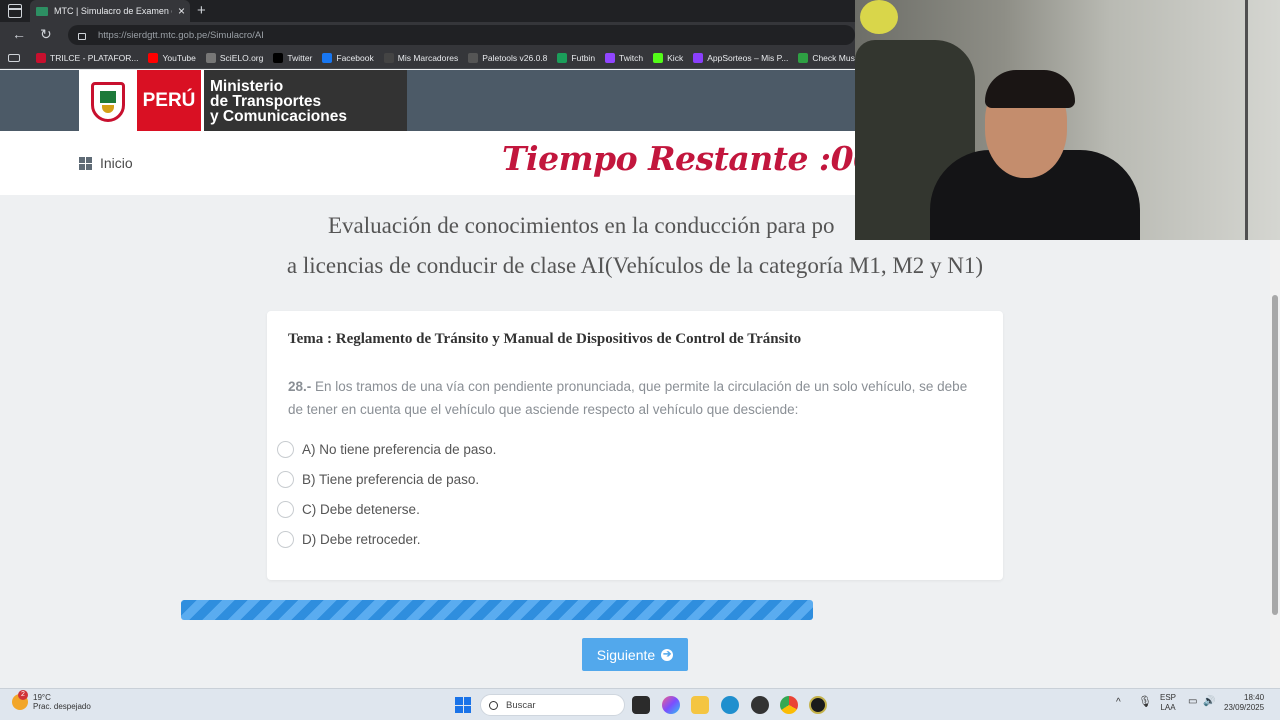 This screenshot has width=1280, height=720. What do you see at coordinates (51, 700) in the screenshot?
I see `weather-widget: 2 19°C Prac. despejado` at bounding box center [51, 700].